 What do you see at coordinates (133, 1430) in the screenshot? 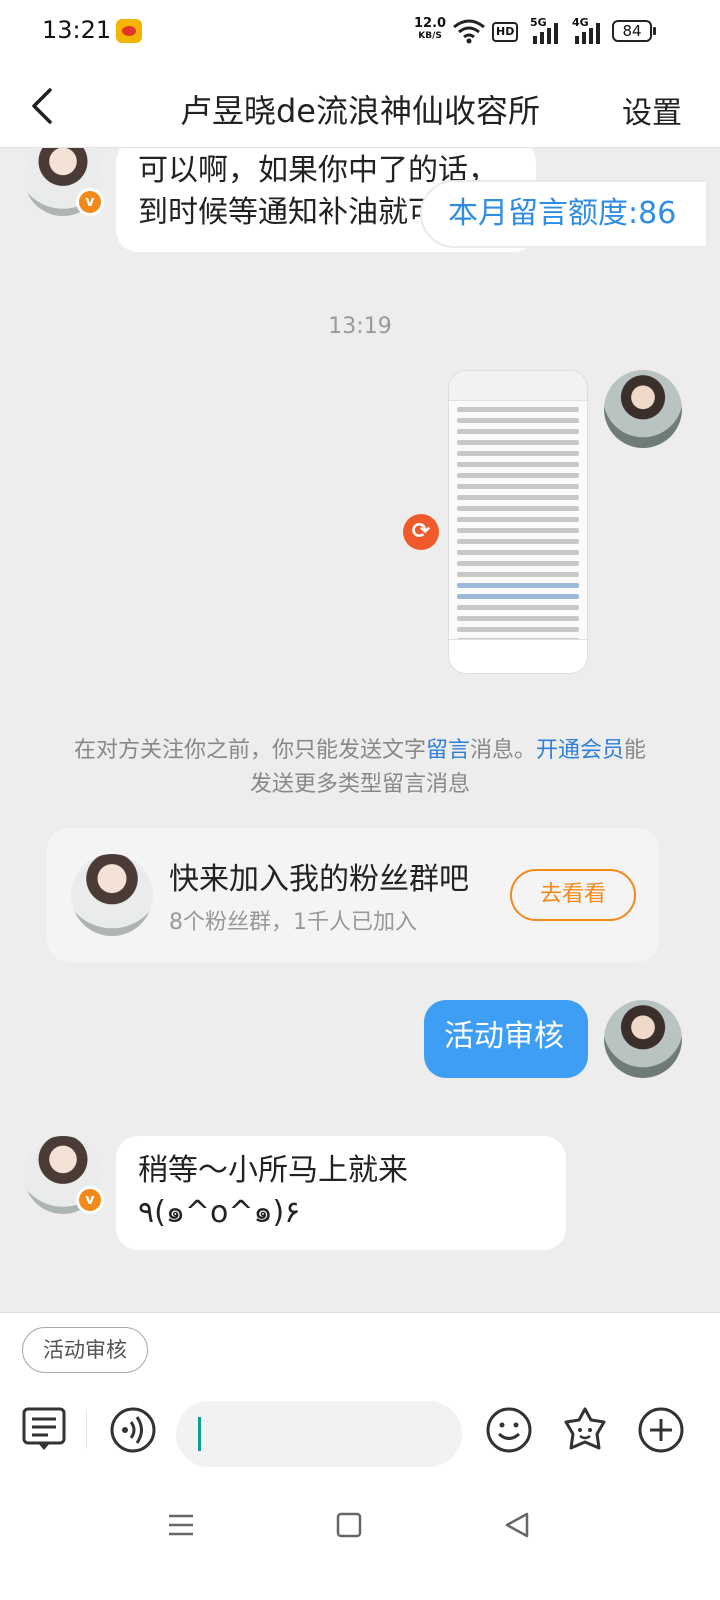
I see `voice-icon` at bounding box center [133, 1430].